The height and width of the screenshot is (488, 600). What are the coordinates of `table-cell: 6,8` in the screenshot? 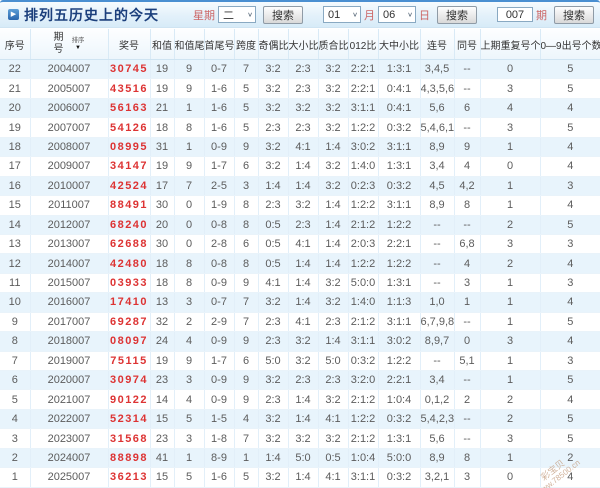 It's located at (467, 244).